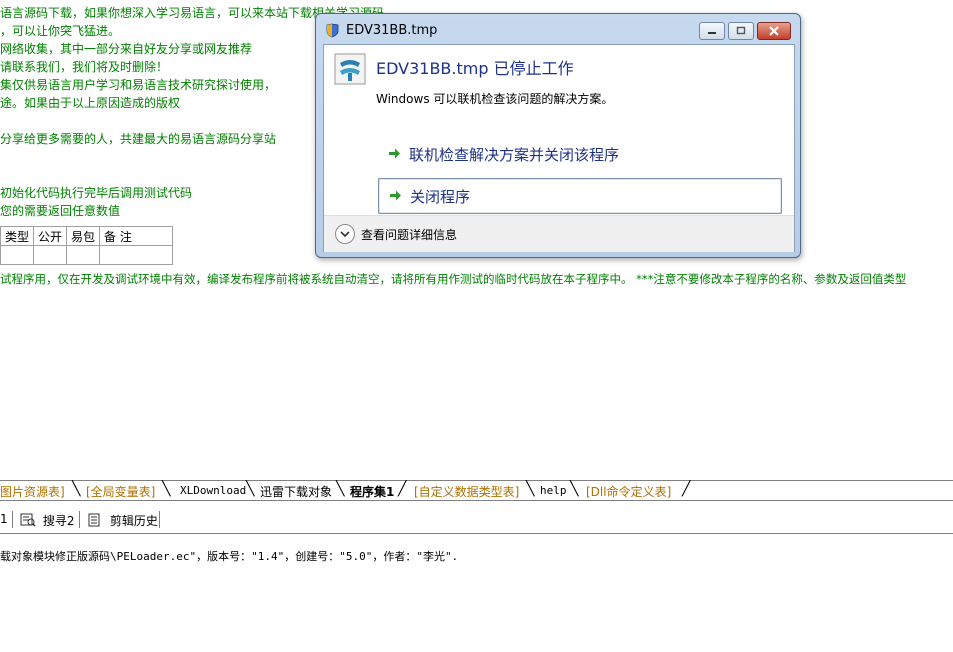 Image resolution: width=953 pixels, height=652 pixels. I want to click on tab-thunder-download-object: 迅雷下载对象, so click(296, 491).